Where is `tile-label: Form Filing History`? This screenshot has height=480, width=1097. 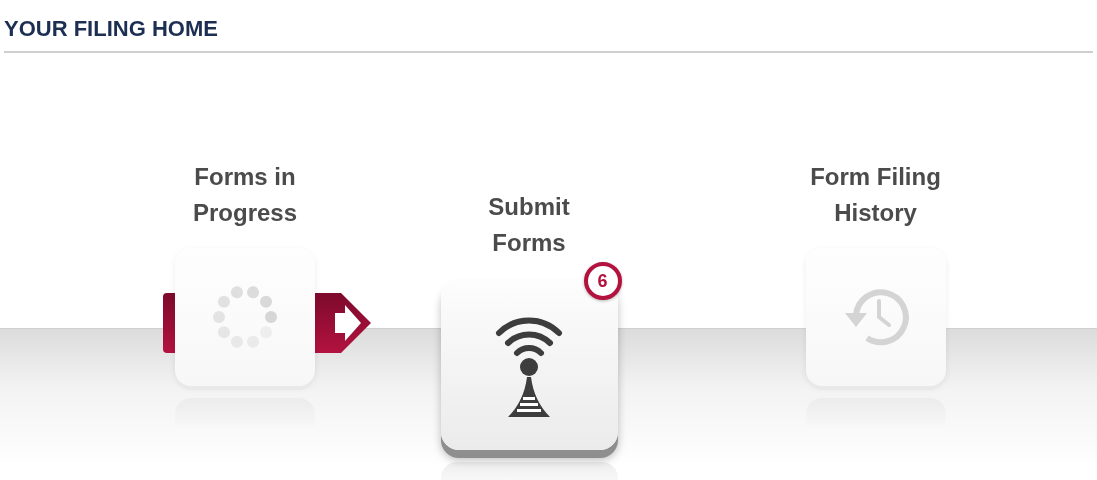 tile-label: Form Filing History is located at coordinates (875, 195).